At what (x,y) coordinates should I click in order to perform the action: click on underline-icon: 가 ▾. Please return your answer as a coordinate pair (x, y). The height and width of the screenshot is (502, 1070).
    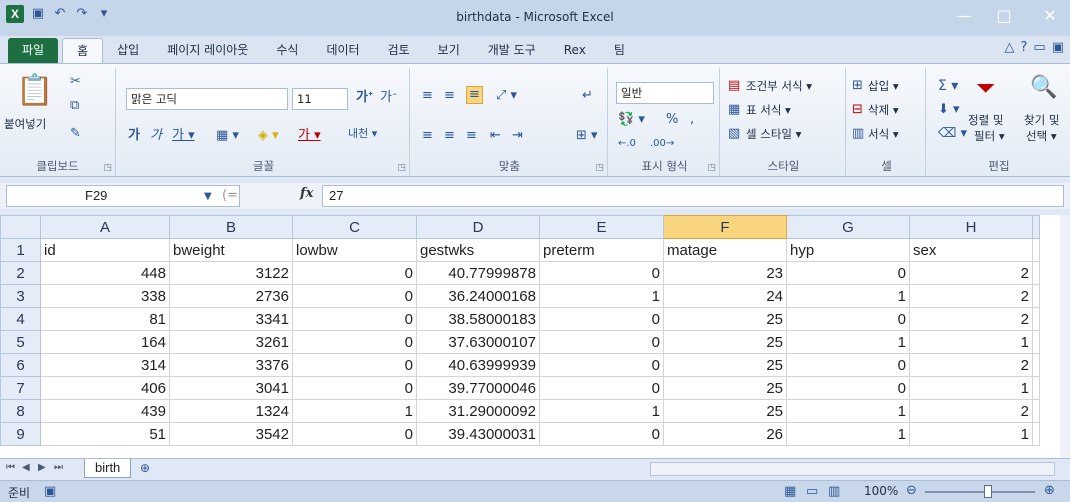
    Looking at the image, I should click on (183, 136).